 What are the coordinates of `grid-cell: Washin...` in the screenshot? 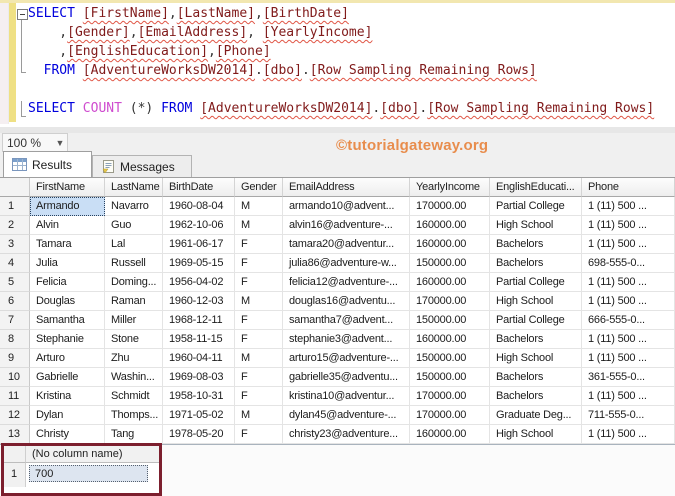 It's located at (134, 377).